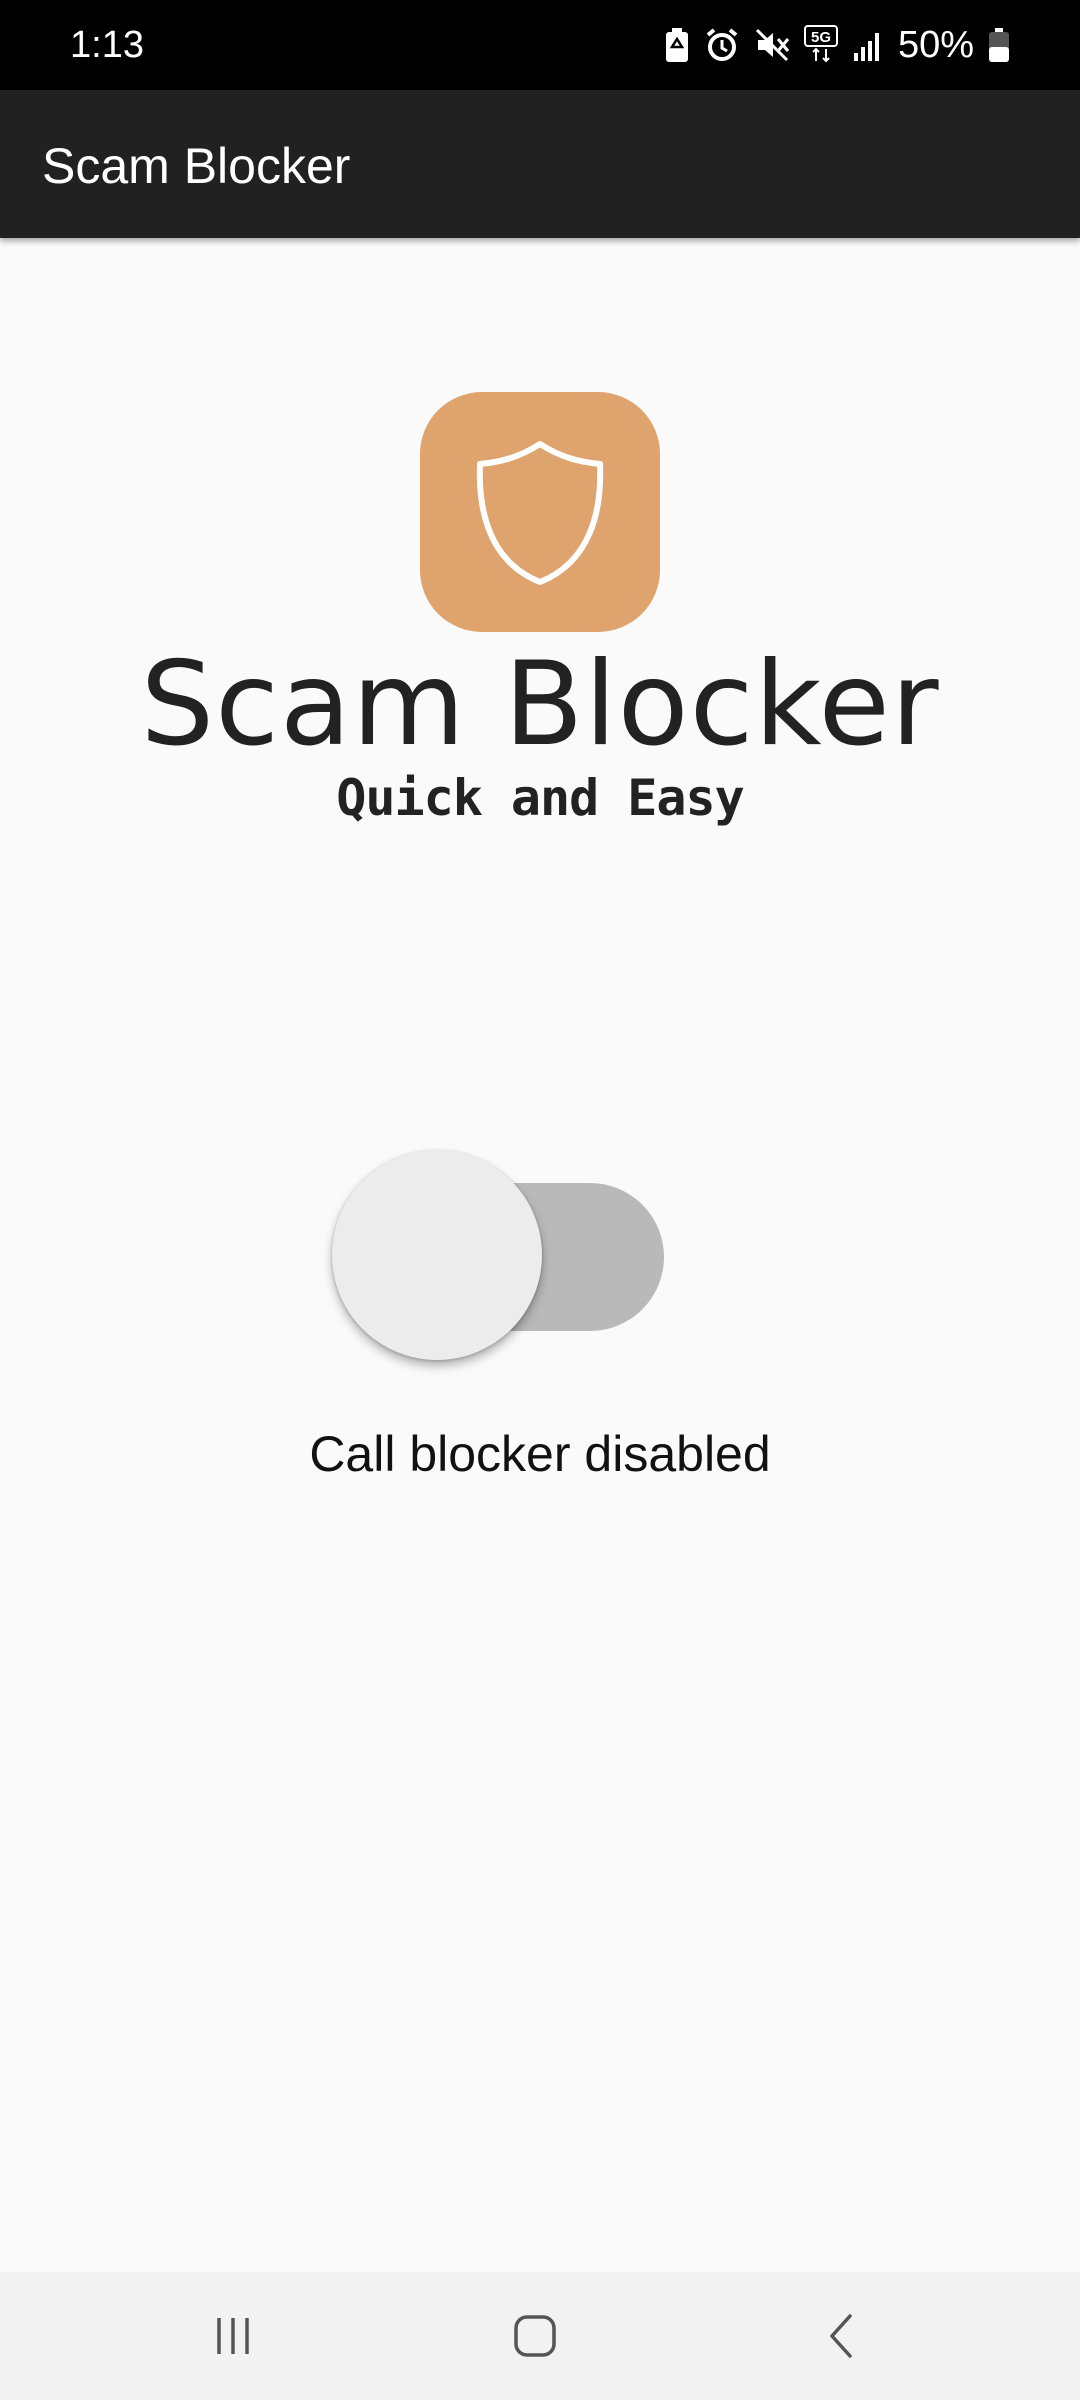  I want to click on 5g-icon: 5G, so click(820, 45).